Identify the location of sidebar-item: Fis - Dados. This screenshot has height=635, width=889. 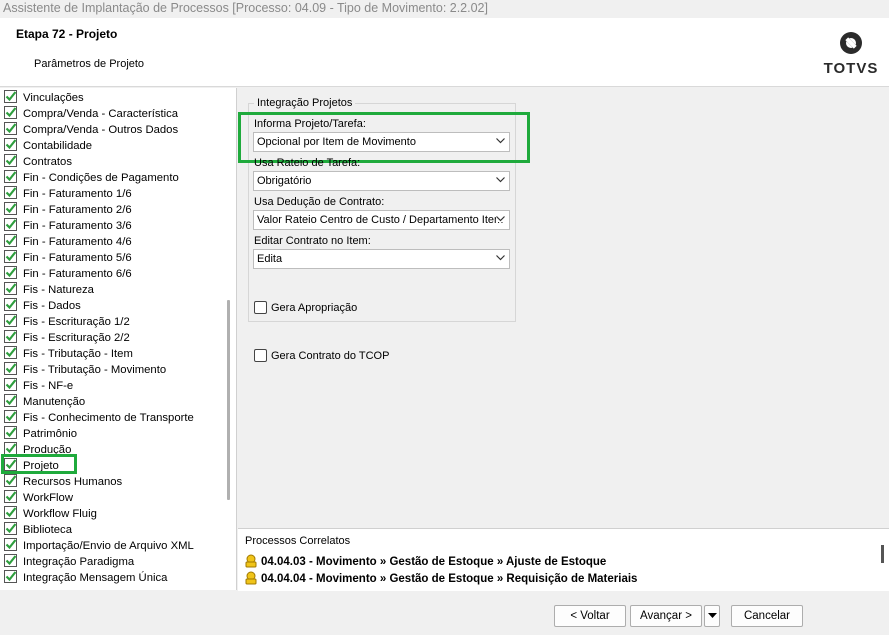
(42, 306).